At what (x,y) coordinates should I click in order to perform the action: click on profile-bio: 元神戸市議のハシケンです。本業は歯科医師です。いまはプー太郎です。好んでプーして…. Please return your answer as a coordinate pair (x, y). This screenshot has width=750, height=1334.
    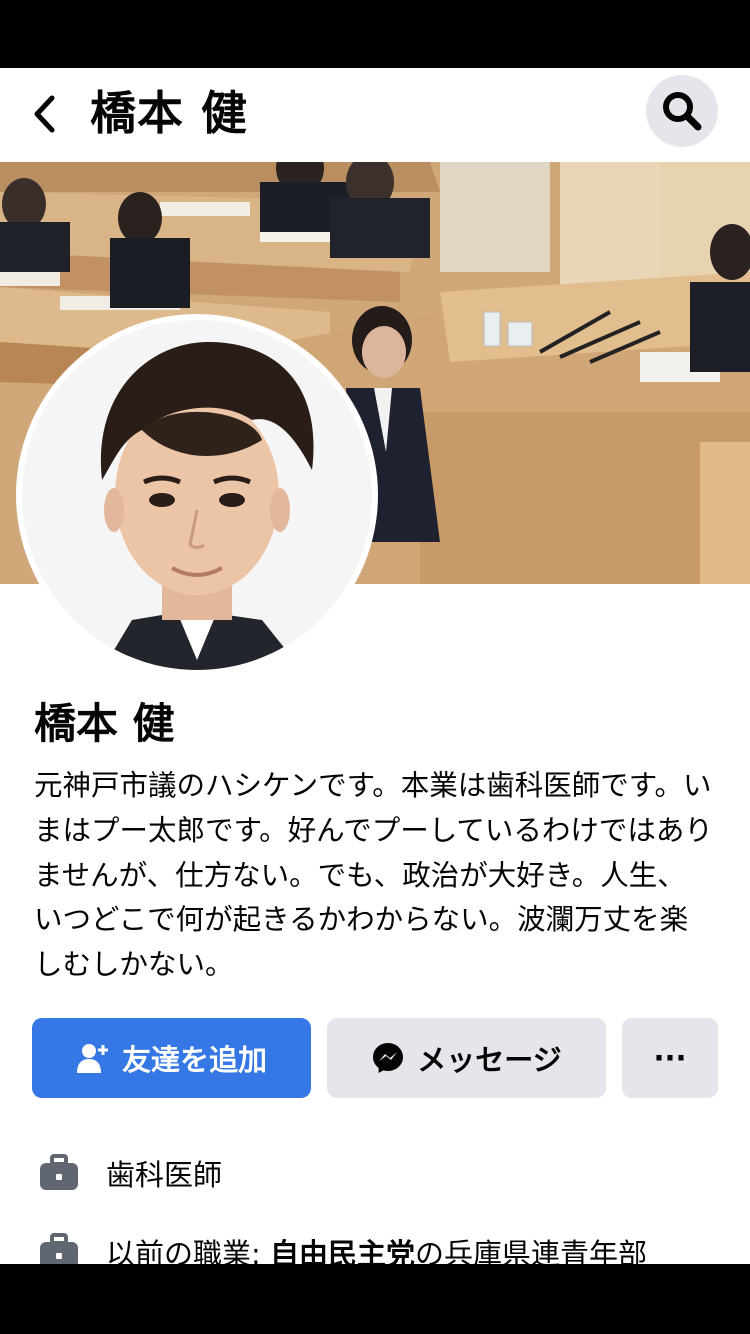
    Looking at the image, I should click on (373, 875).